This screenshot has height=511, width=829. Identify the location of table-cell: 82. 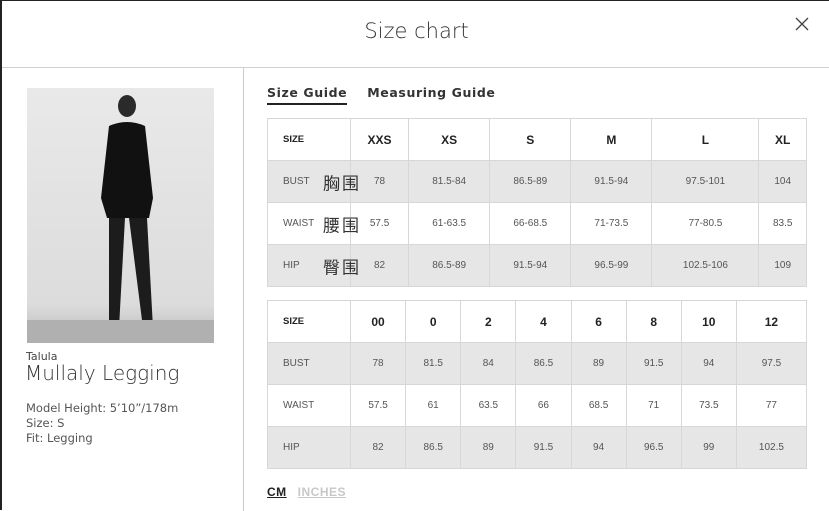
(378, 447).